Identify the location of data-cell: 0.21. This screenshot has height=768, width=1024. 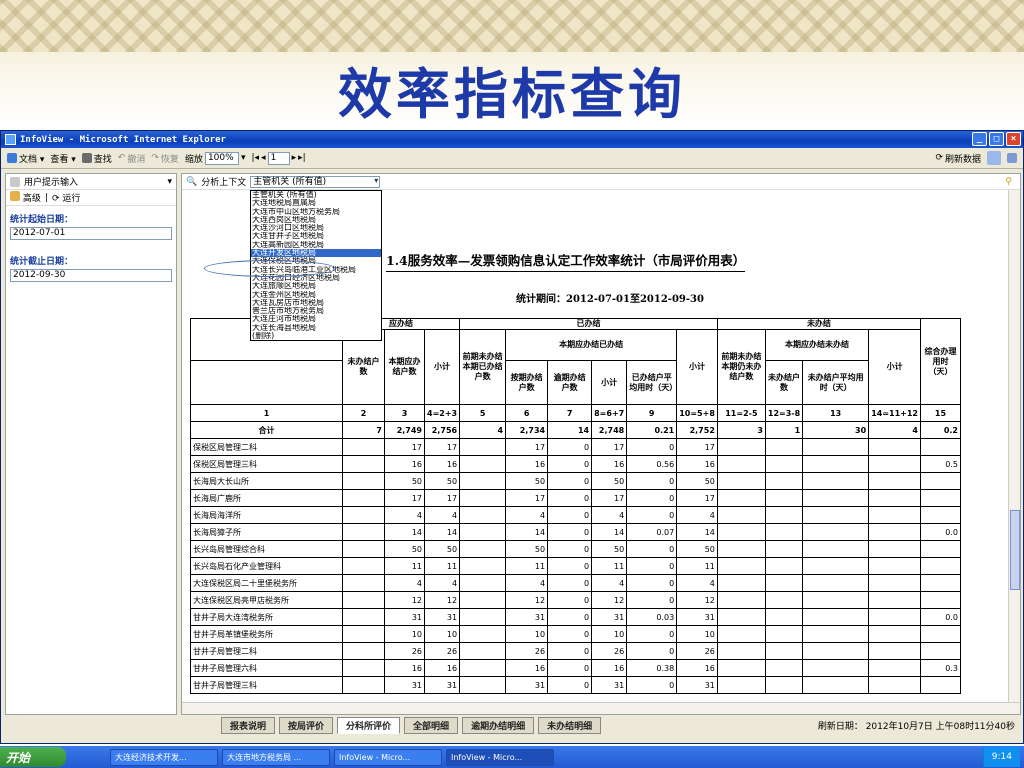
(652, 430).